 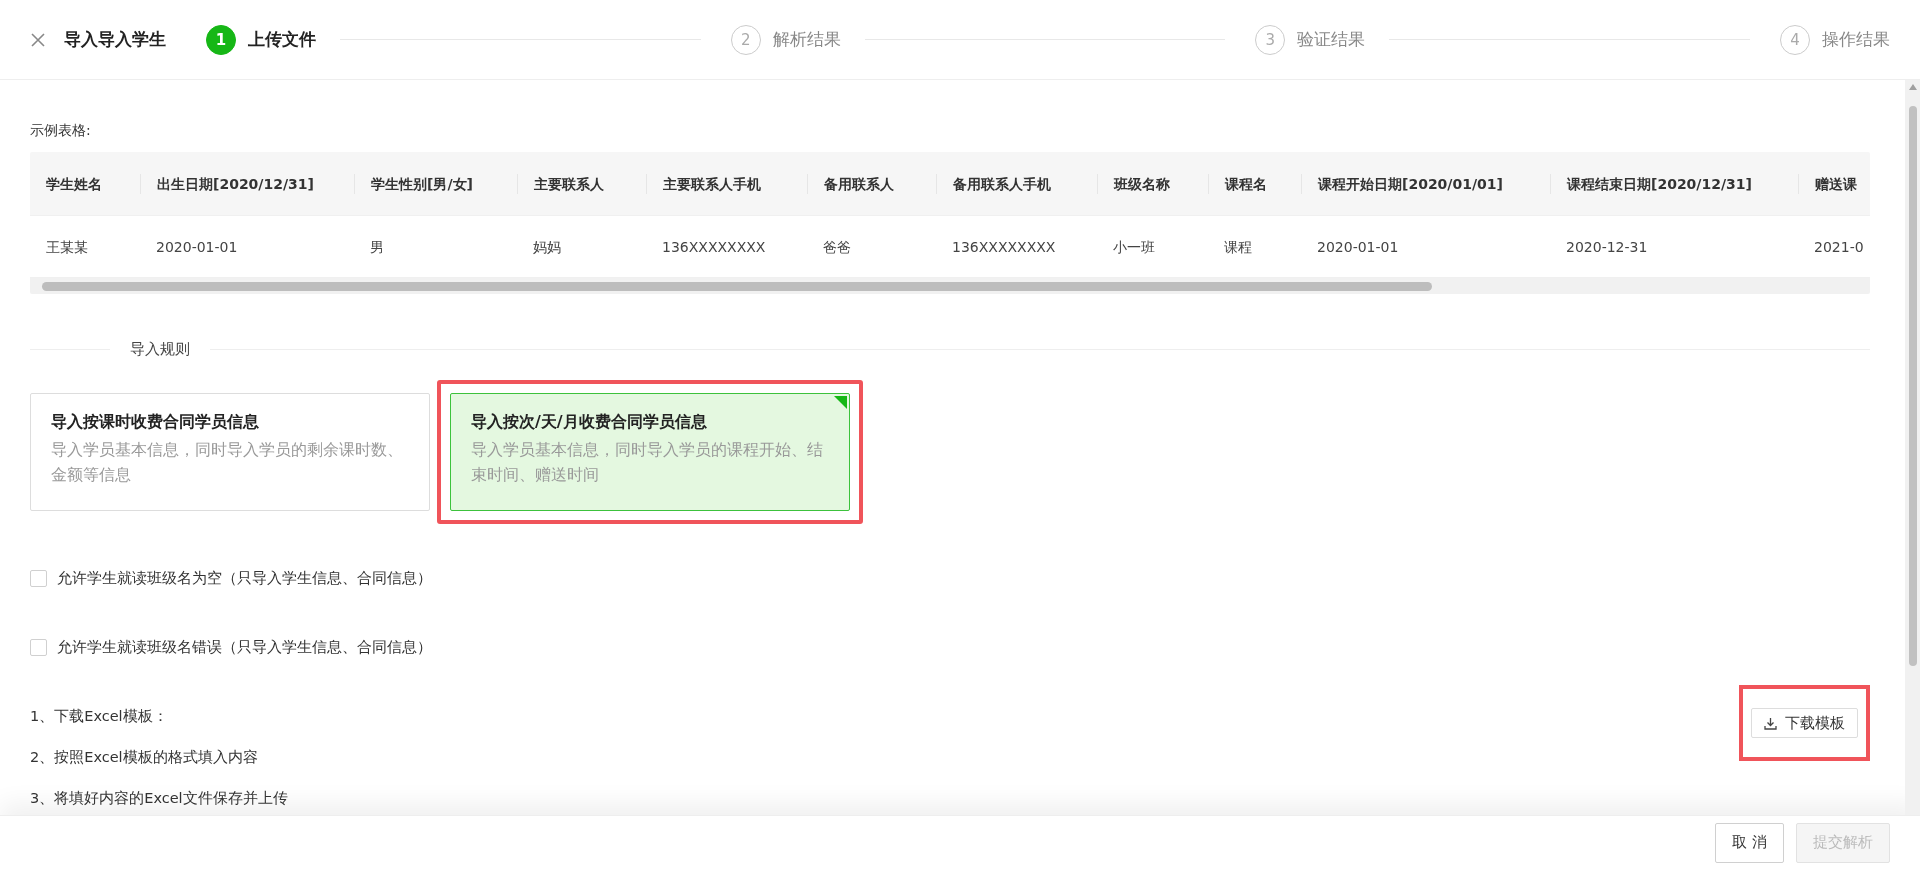 I want to click on option-title: 导入按次/天/月收费合同学员信息, so click(x=589, y=422).